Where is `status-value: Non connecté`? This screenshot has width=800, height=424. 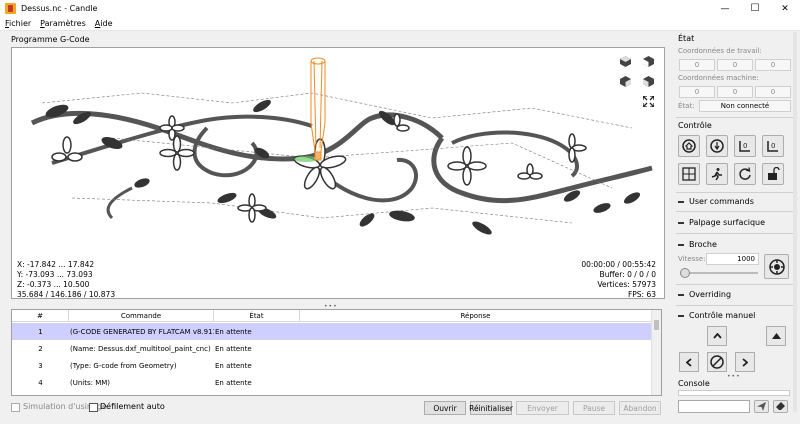 status-value: Non connecté is located at coordinates (745, 106).